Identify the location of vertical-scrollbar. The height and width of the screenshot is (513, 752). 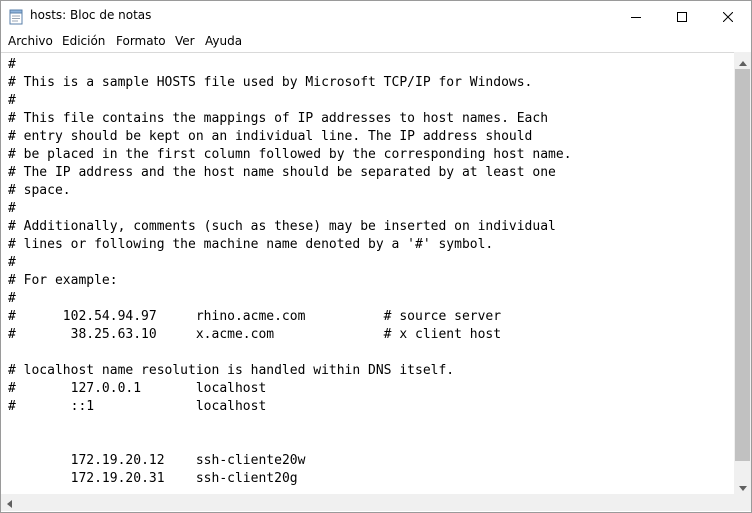
(742, 273).